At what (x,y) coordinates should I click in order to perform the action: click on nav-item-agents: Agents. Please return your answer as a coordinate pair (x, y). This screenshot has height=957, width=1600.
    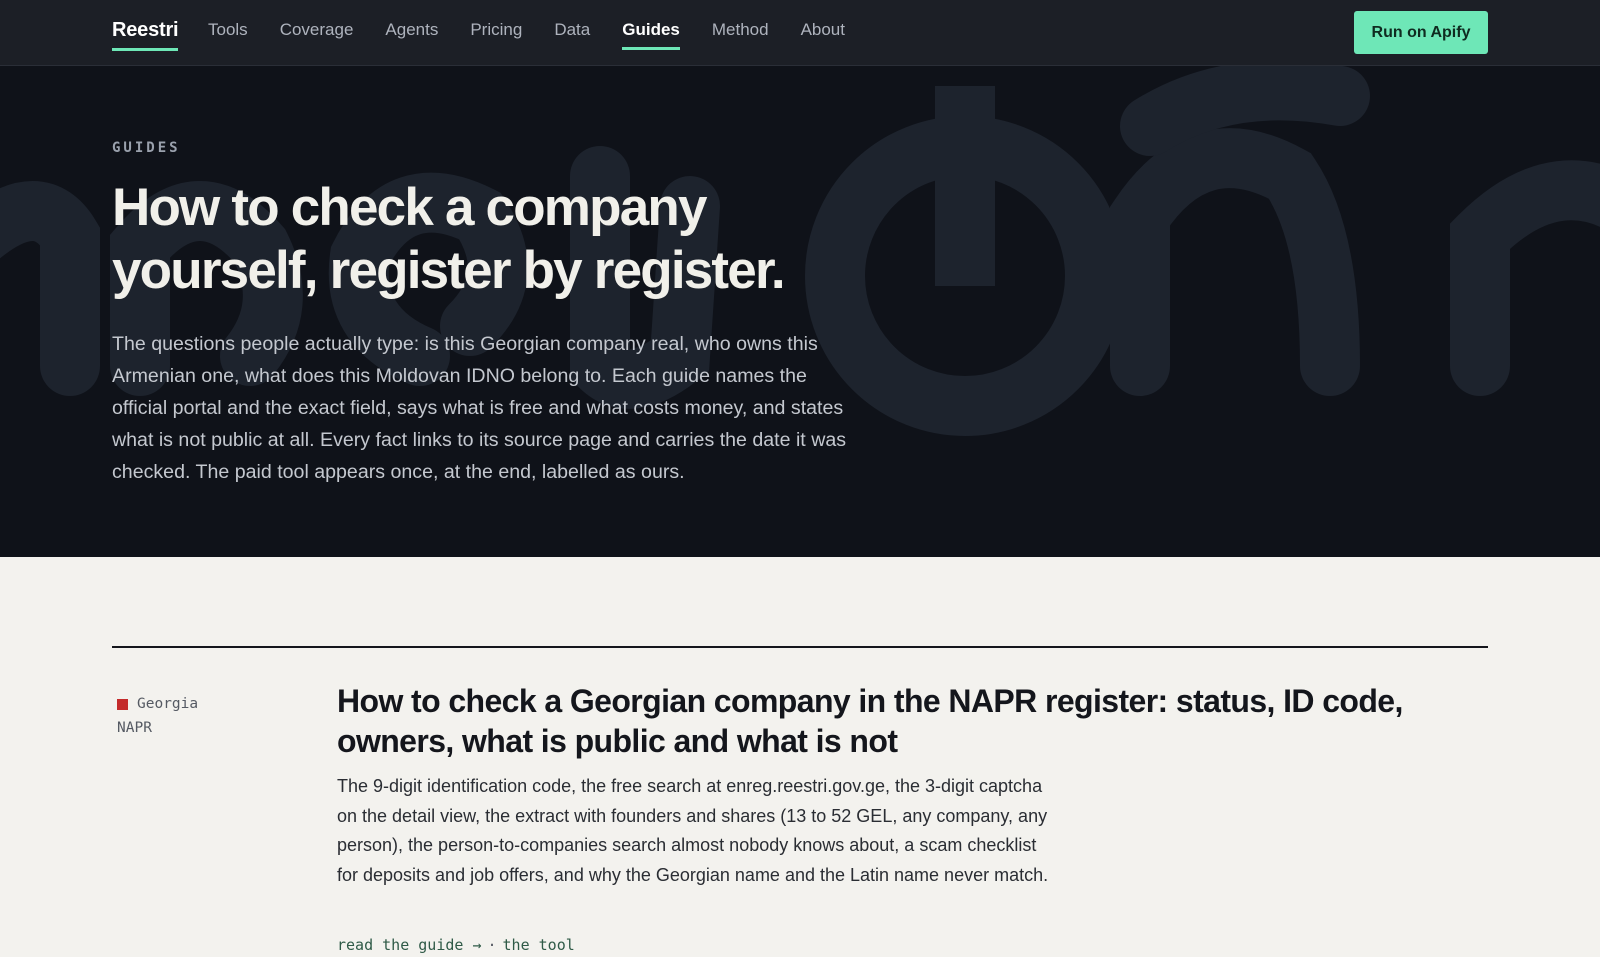
    Looking at the image, I should click on (411, 35).